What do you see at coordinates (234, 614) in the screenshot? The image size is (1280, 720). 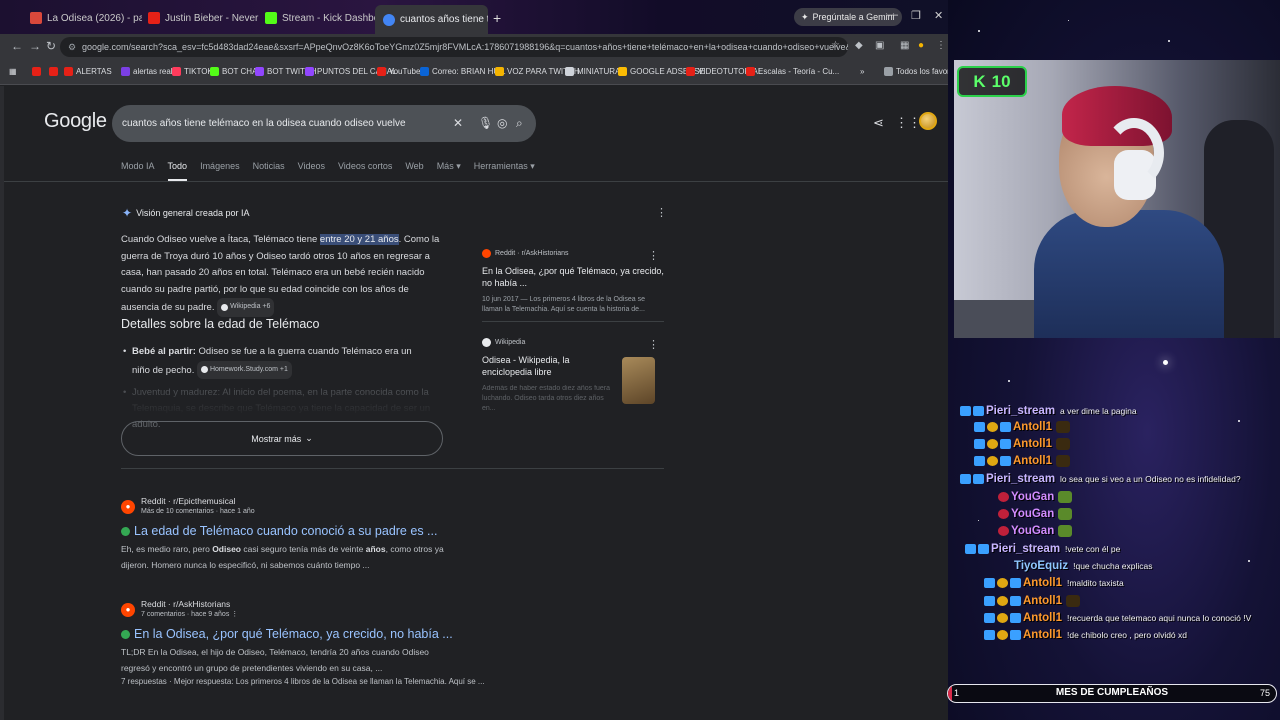 I see `result-menu-icon: ⋮` at bounding box center [234, 614].